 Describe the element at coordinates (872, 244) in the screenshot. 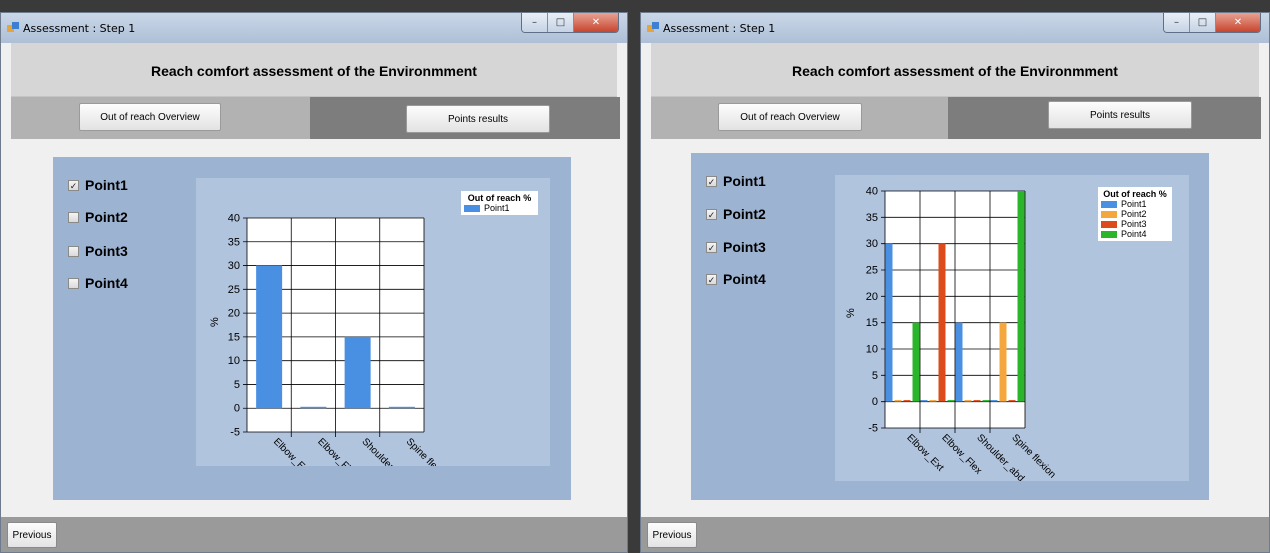

I see `y-tick-label: 30` at that location.